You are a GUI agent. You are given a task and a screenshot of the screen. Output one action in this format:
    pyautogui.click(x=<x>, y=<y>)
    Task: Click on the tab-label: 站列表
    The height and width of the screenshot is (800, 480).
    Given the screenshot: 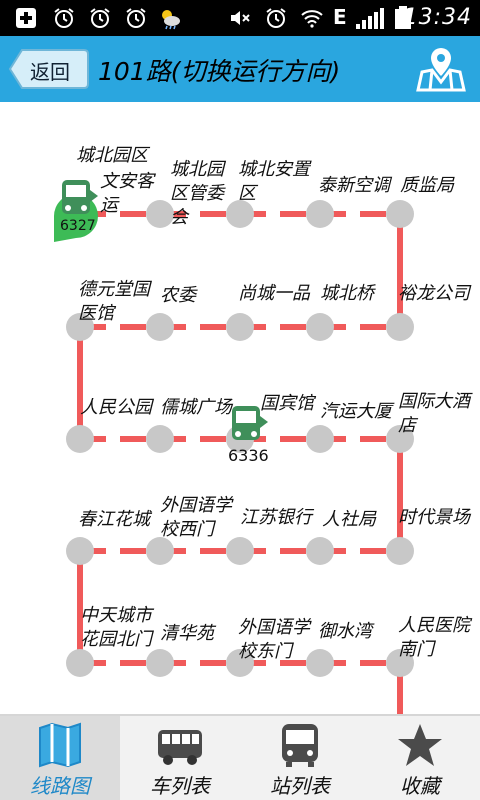 What is the action you would take?
    pyautogui.click(x=300, y=786)
    